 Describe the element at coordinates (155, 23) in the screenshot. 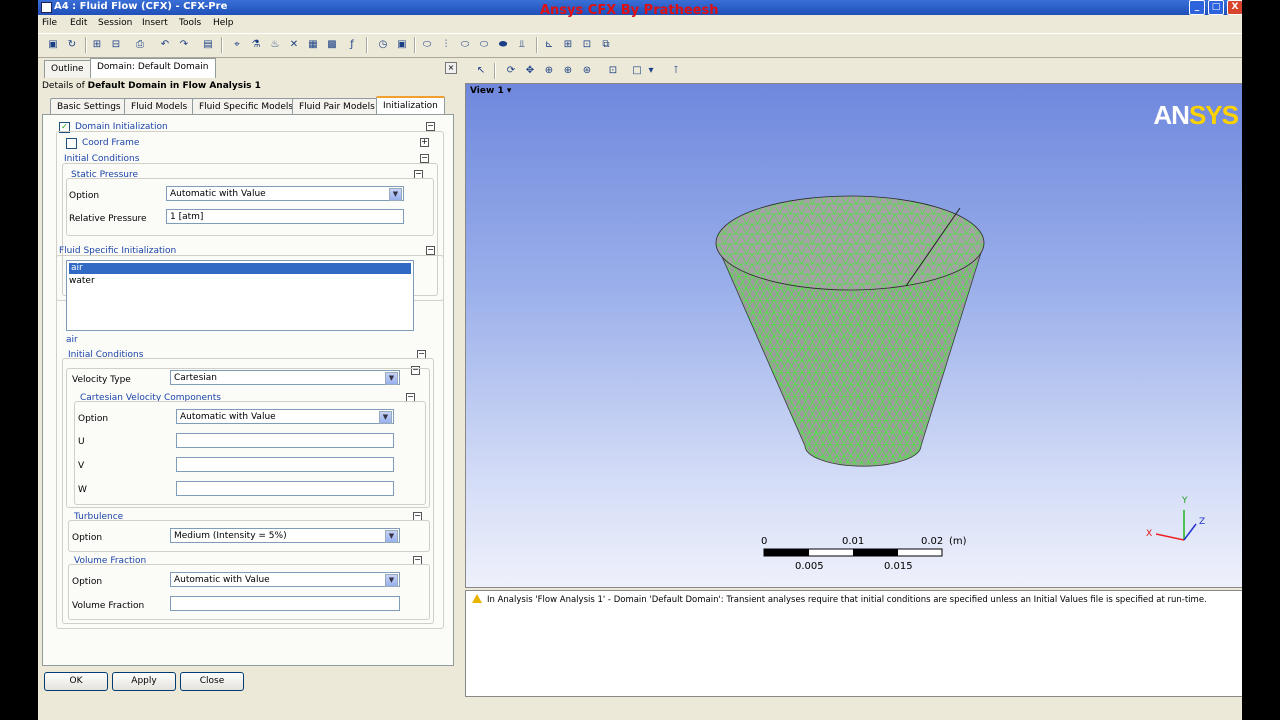

I see `menu-insert: Insert` at that location.